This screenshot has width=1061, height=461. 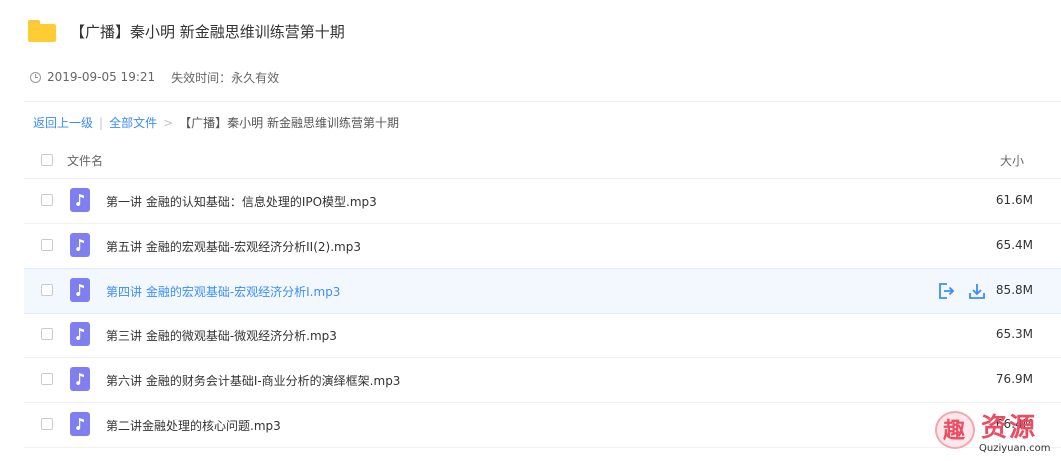 I want to click on file-row: 第二讲金融处理的核心问题.mp3 66.4M, so click(x=542, y=425).